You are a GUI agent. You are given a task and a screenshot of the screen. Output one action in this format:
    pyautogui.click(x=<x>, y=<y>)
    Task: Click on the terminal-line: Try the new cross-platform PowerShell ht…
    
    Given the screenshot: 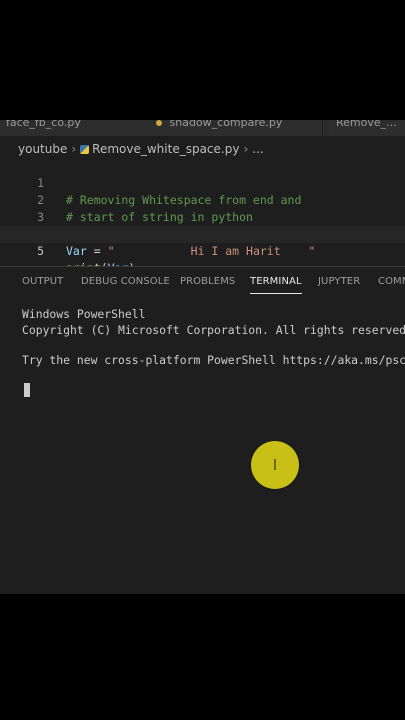 What is the action you would take?
    pyautogui.click(x=213, y=360)
    